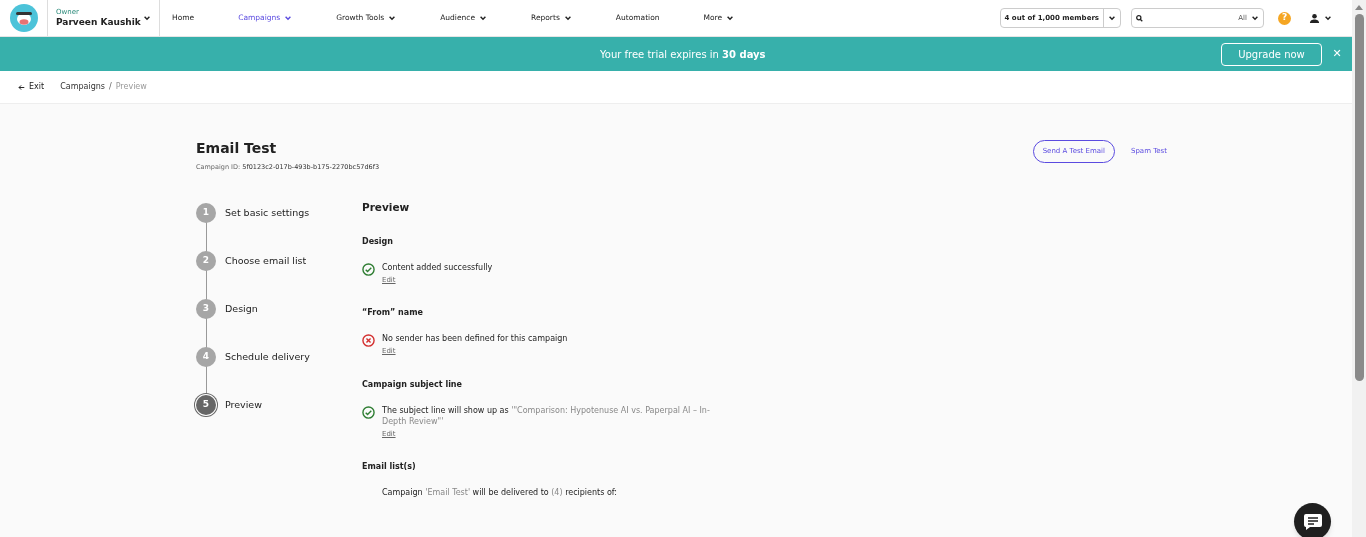 Image resolution: width=1366 pixels, height=537 pixels. I want to click on scroll-up-icon, so click(1359, 7).